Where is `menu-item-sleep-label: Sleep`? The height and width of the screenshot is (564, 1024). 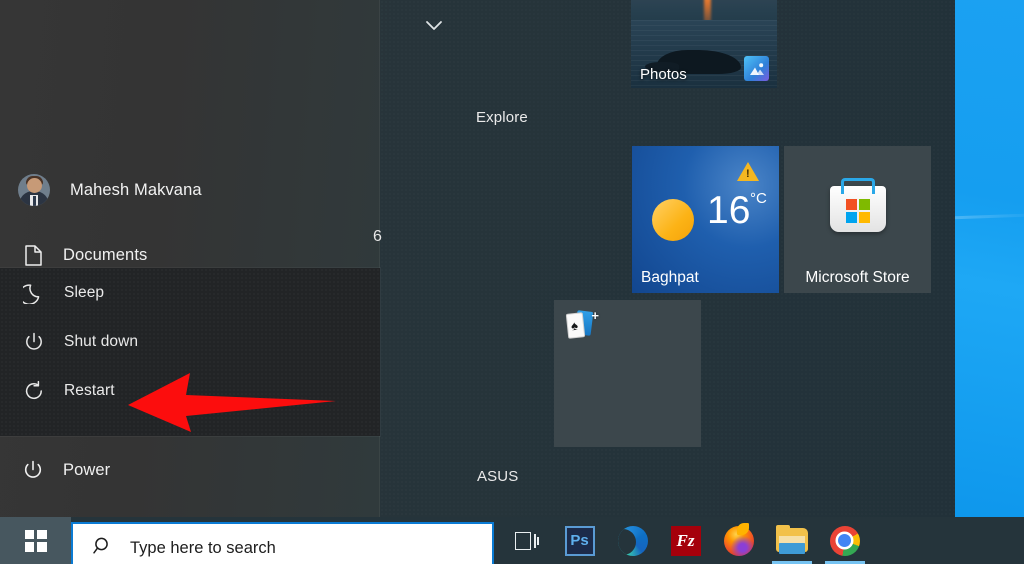
menu-item-sleep-label: Sleep is located at coordinates (84, 292).